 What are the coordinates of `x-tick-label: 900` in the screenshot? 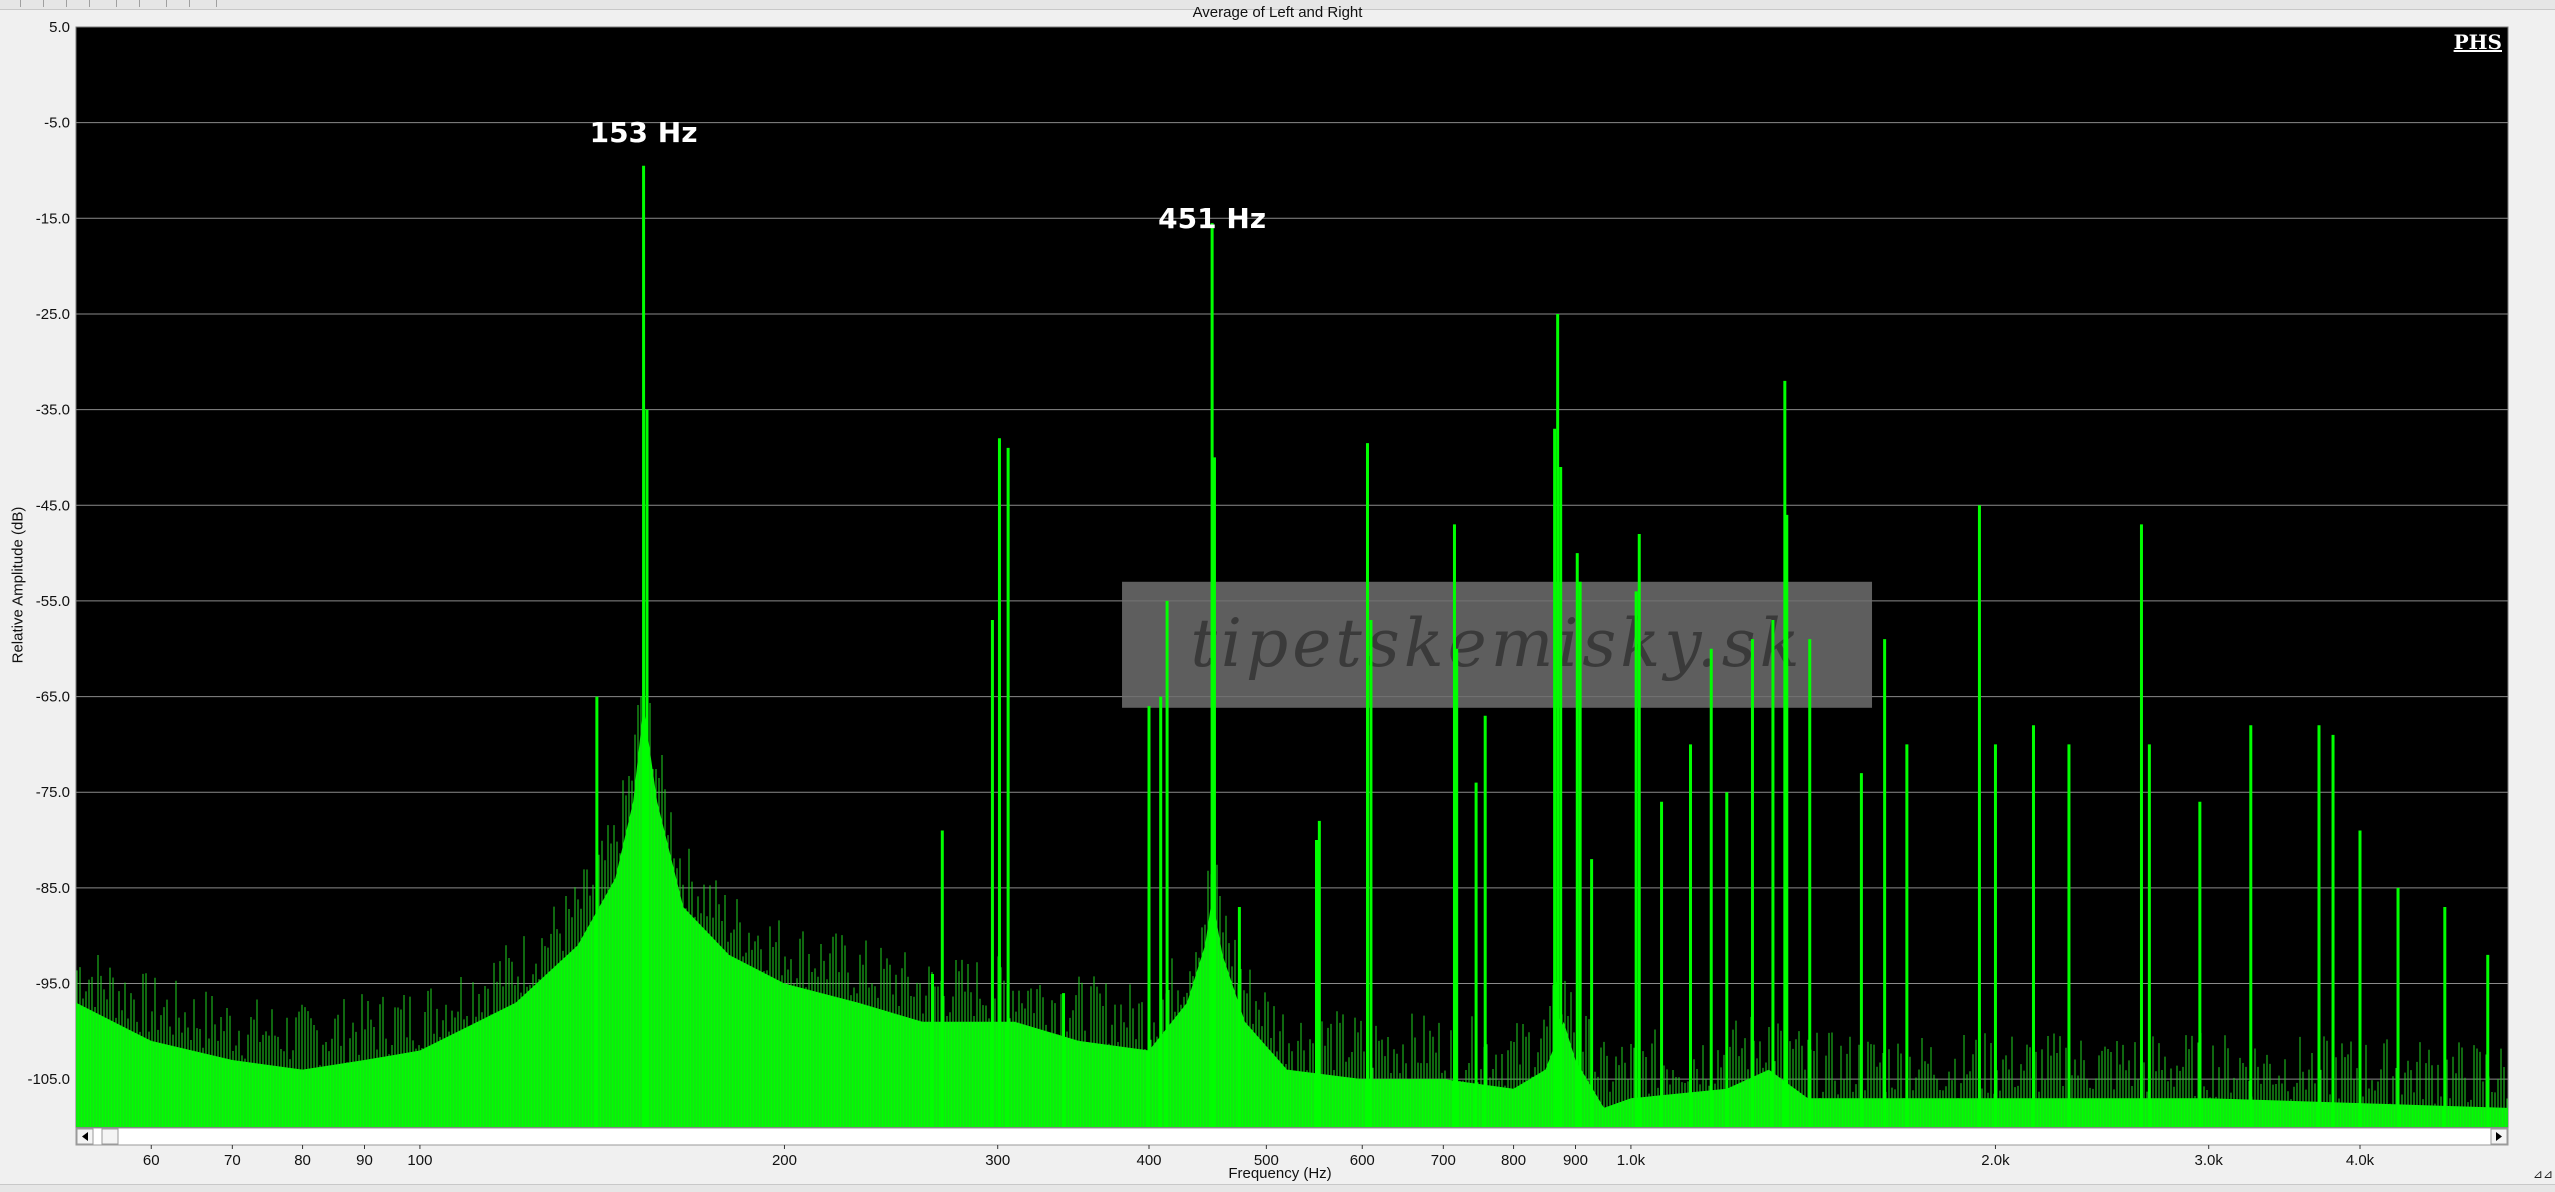 It's located at (1575, 1160).